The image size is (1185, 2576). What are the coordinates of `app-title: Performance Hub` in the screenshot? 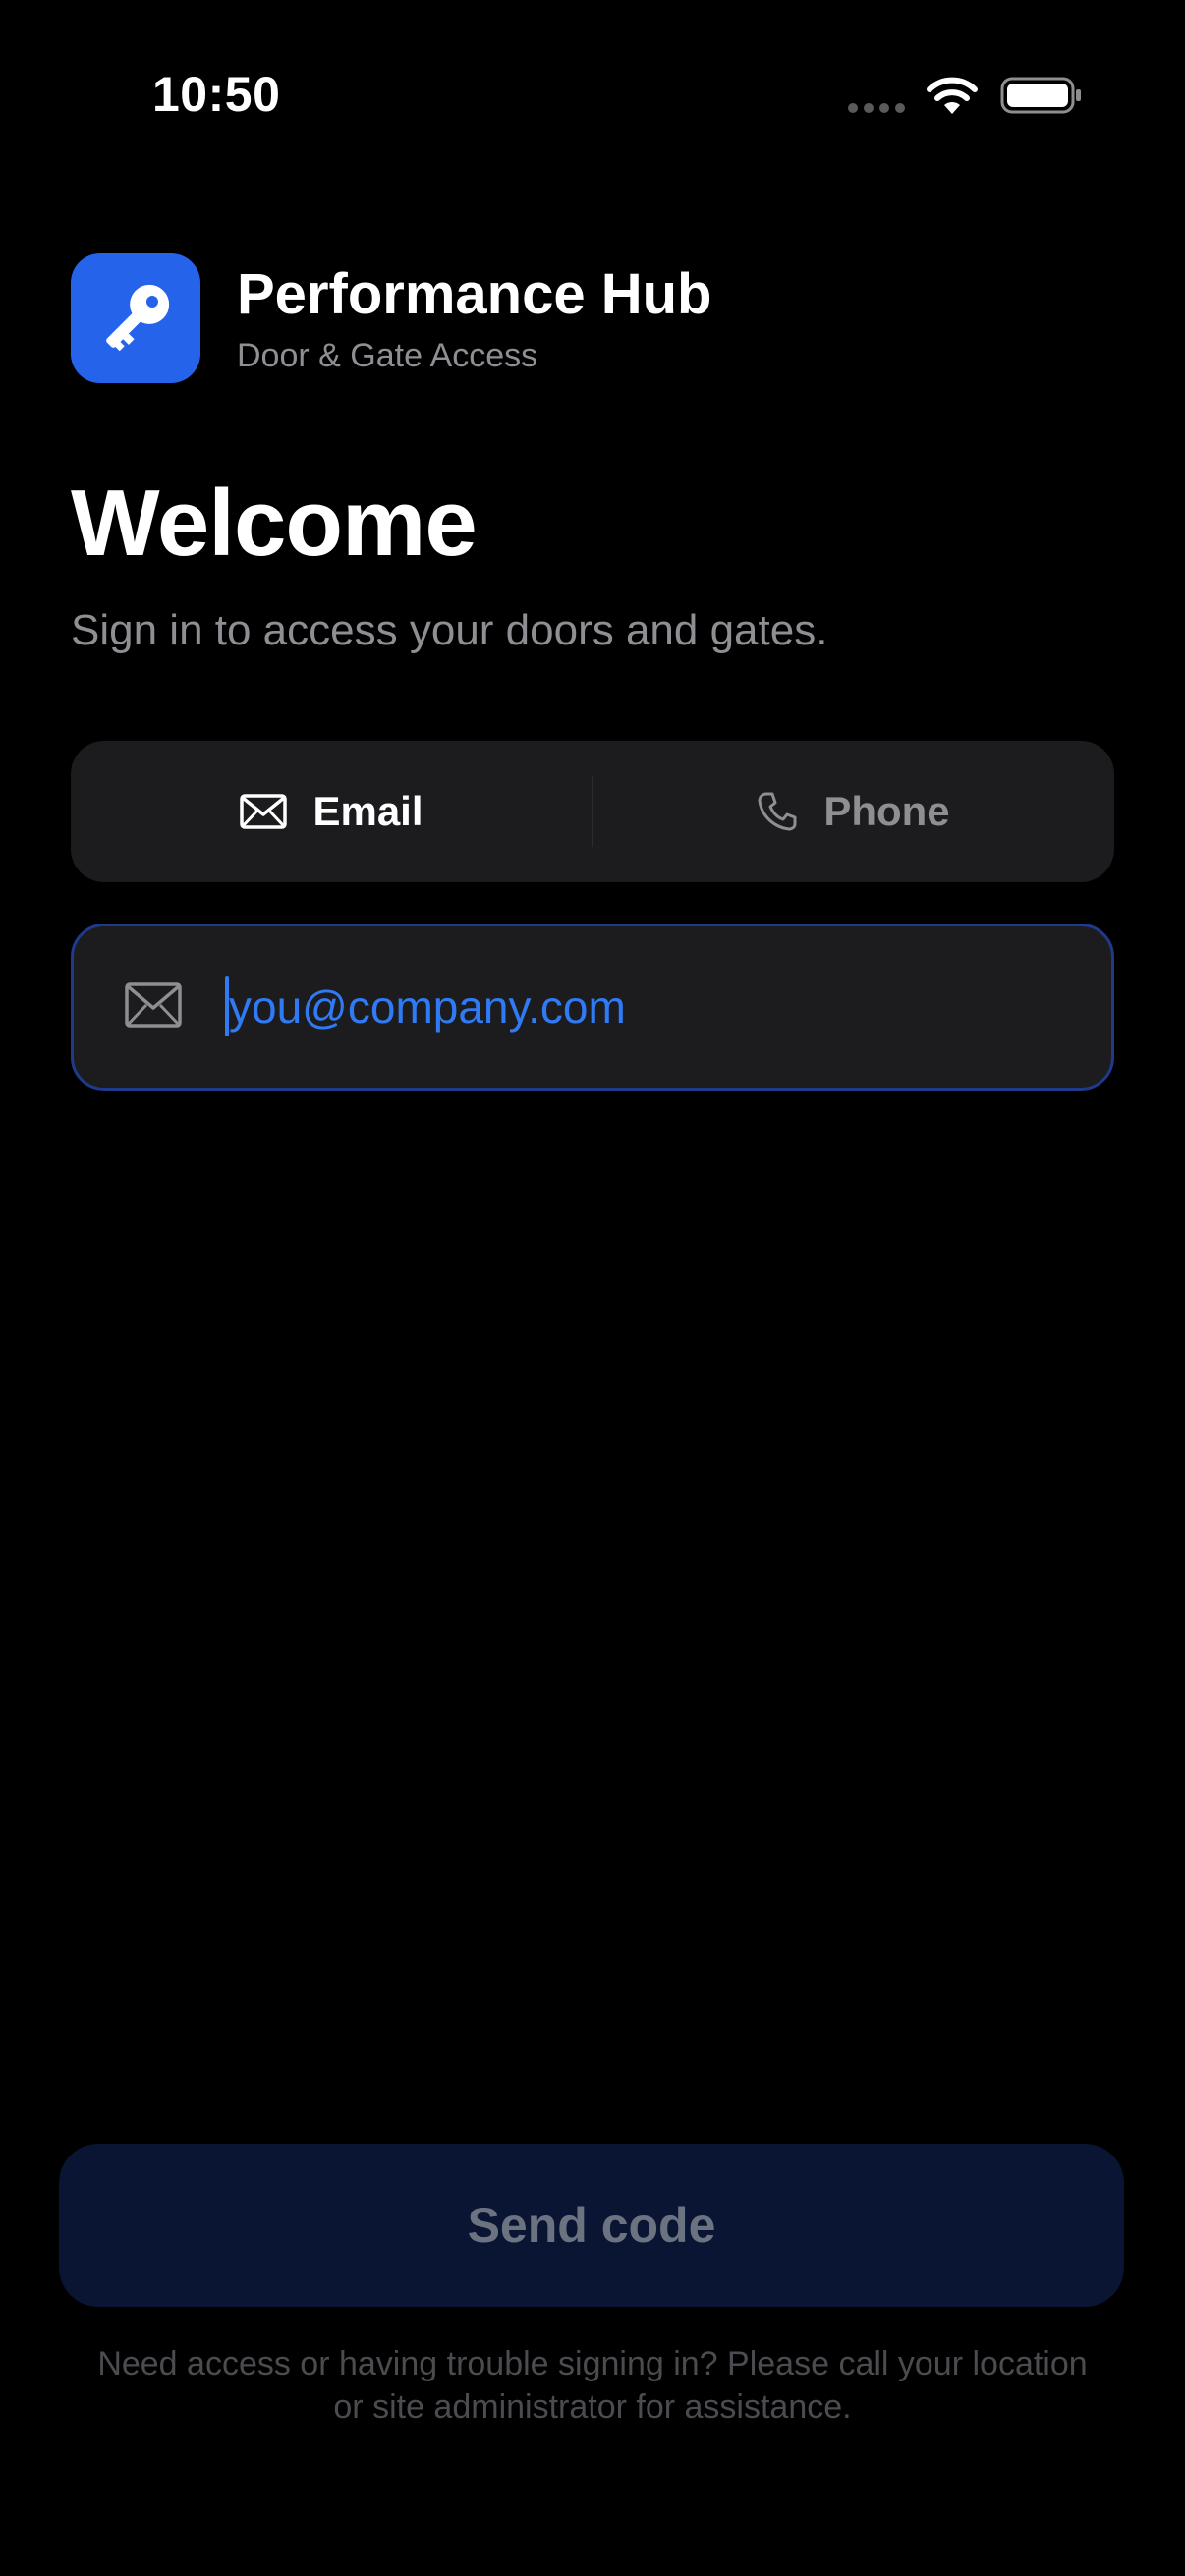 It's located at (475, 294).